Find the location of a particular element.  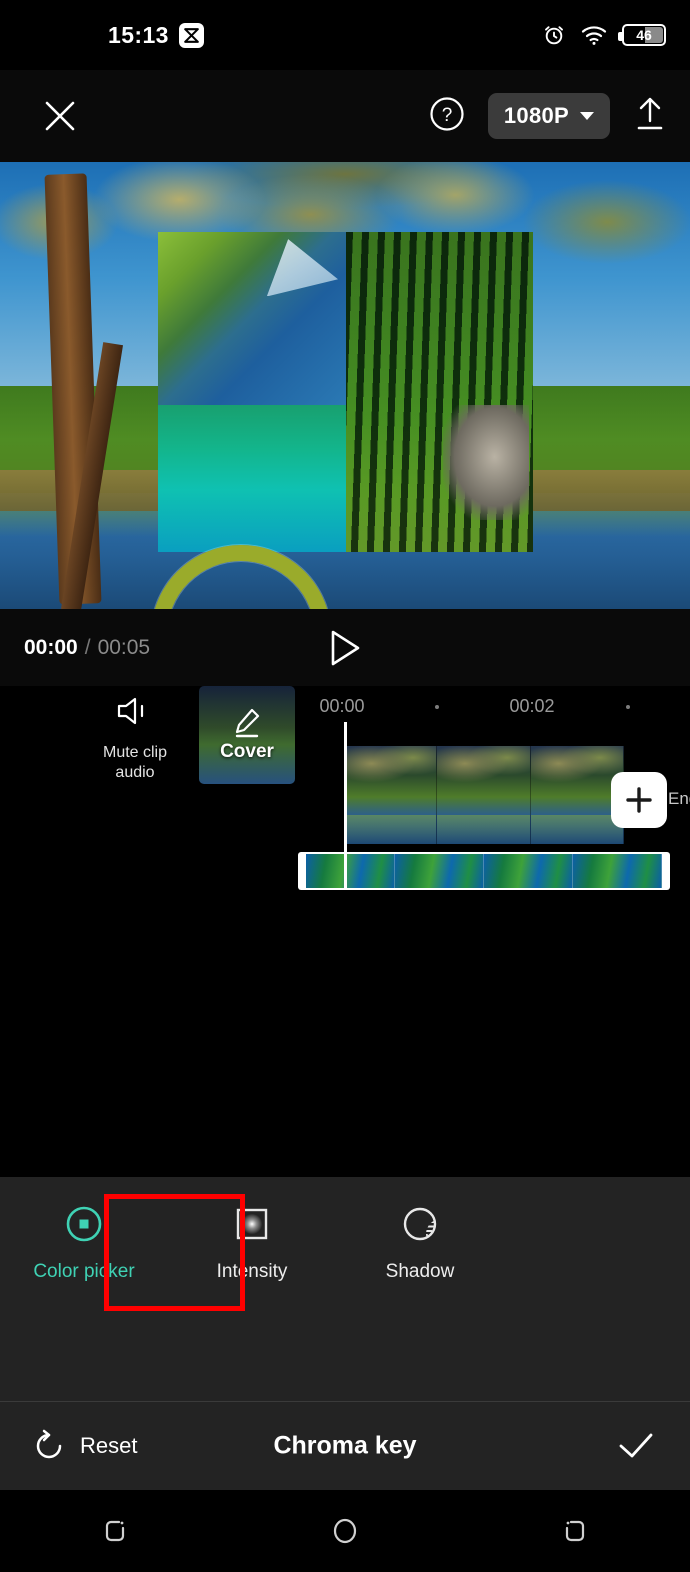

top-toolbar-right: ? 1080P is located at coordinates (548, 116).